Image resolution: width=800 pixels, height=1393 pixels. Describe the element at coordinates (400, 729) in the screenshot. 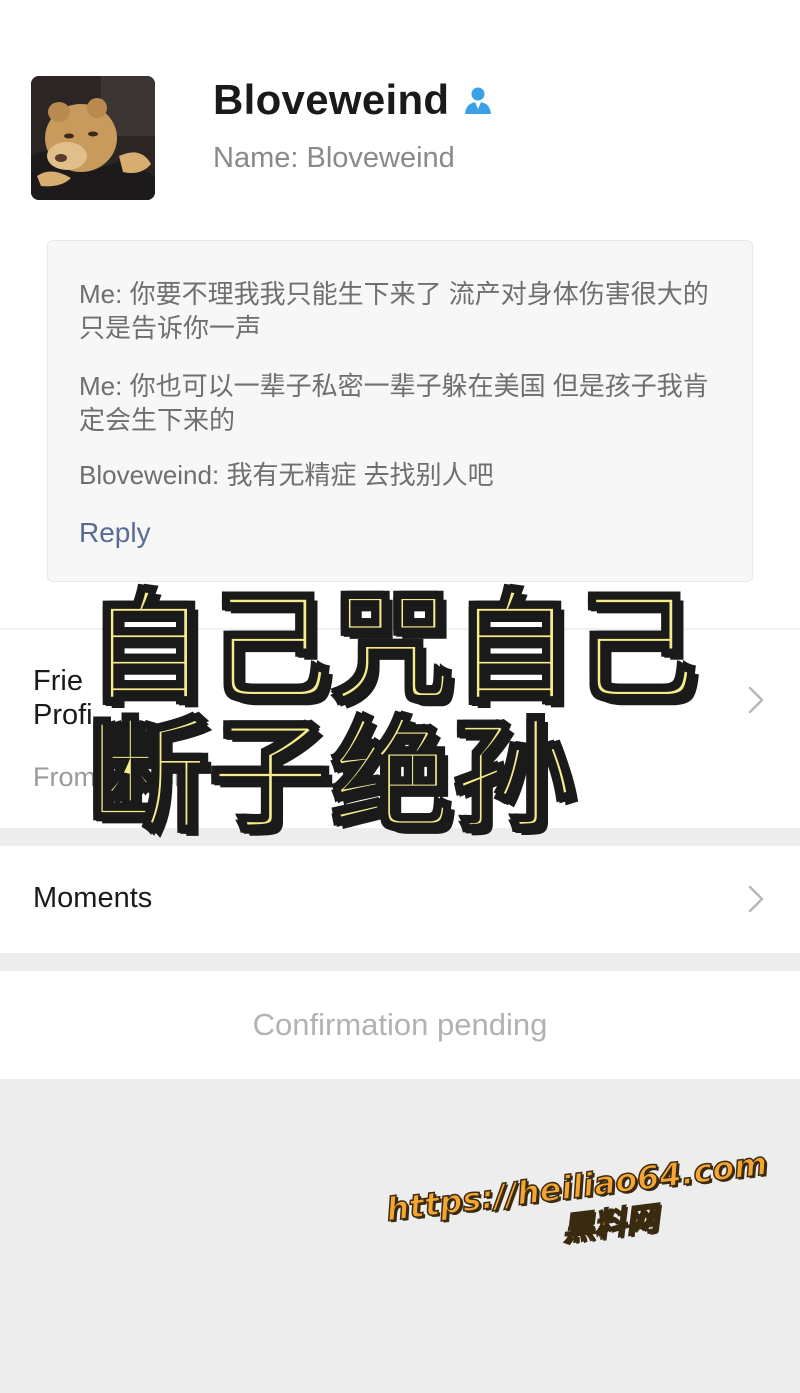

I see `friend-source-row: Frie Profi From Search` at that location.